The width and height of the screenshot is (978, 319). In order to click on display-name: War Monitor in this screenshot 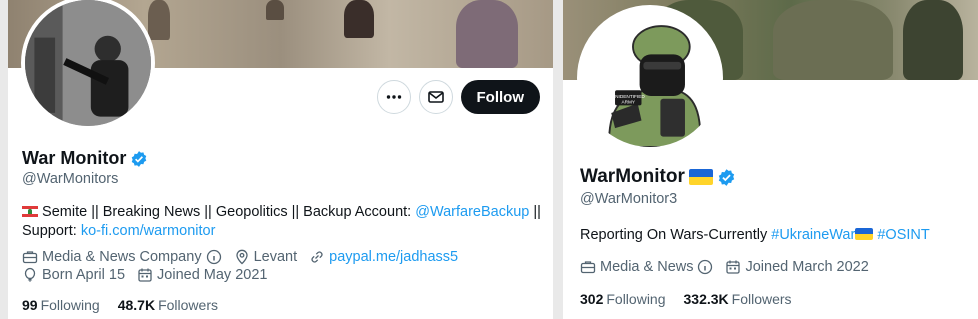, I will do `click(85, 158)`.